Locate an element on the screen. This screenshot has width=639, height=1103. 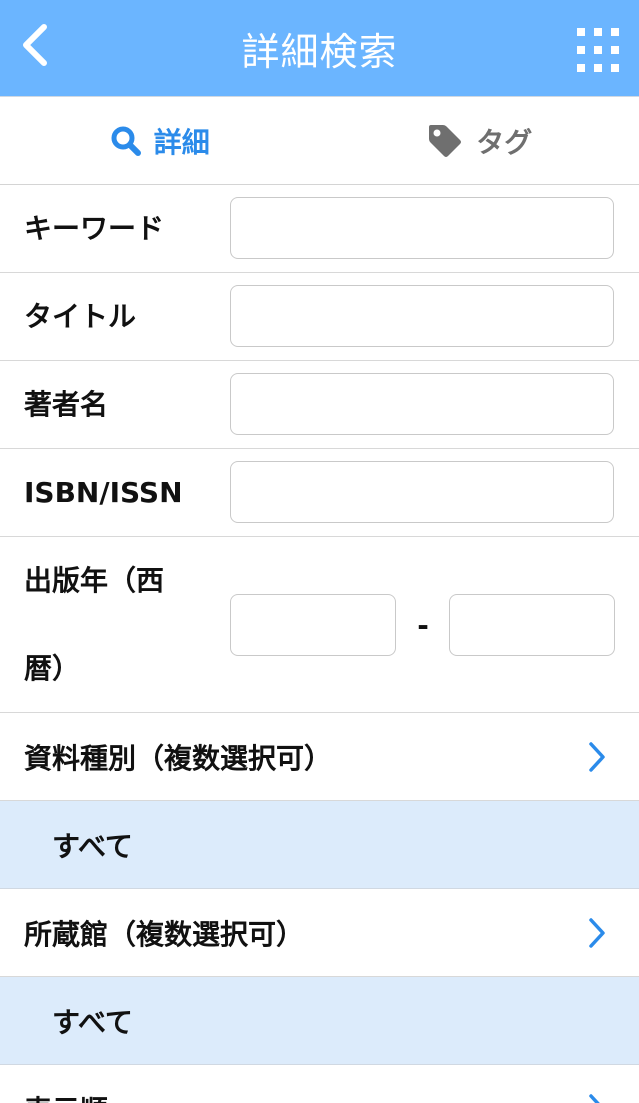
title-input is located at coordinates (422, 316).